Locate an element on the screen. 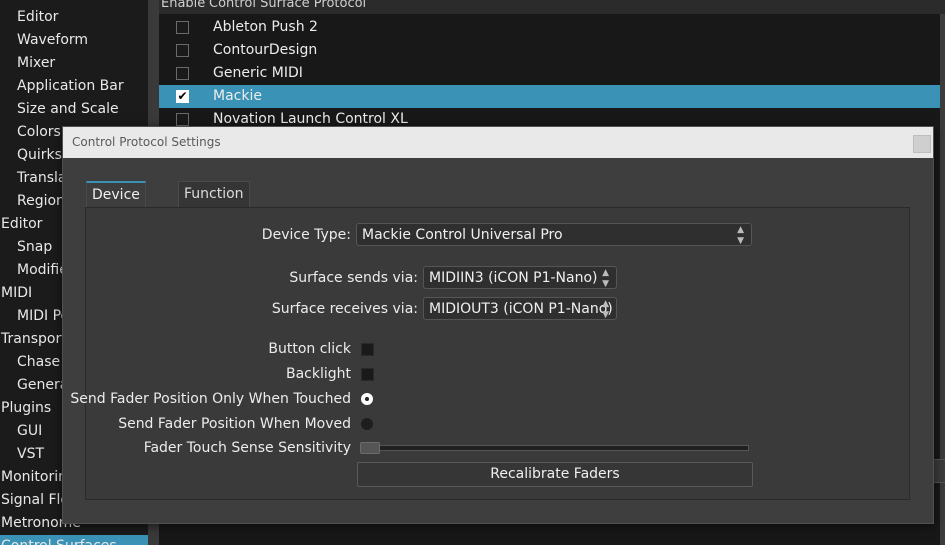 The height and width of the screenshot is (545, 945). dialog-title: Control Protocol Settings is located at coordinates (146, 142).